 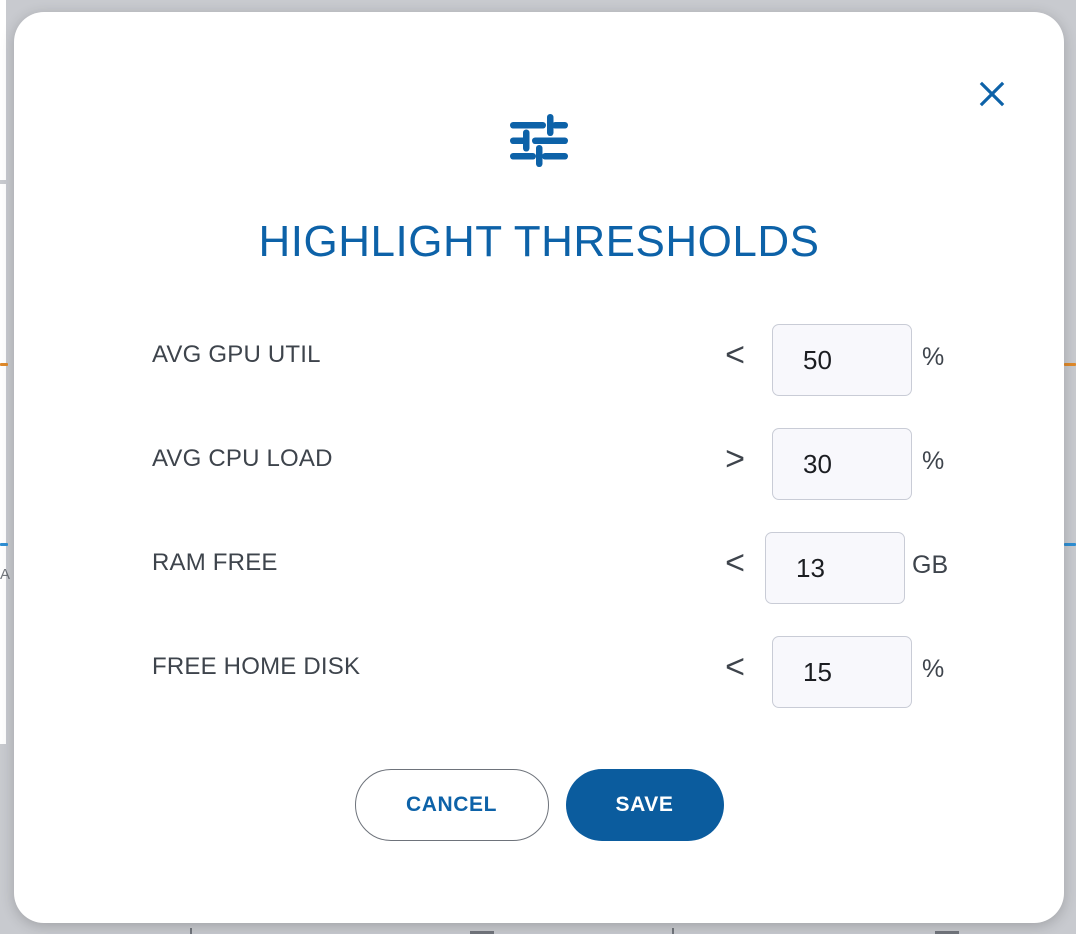 I want to click on threshold-label: RAM FREE, so click(x=215, y=562).